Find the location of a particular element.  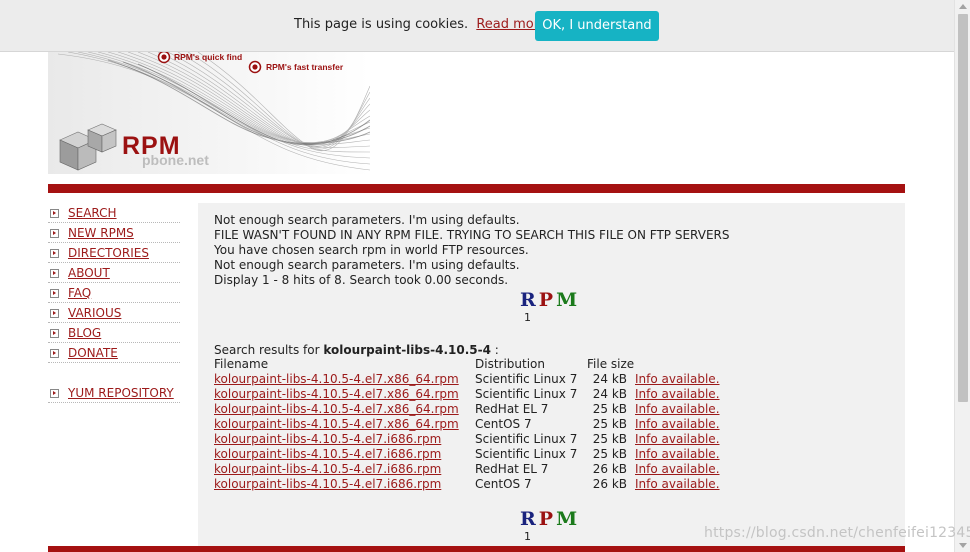

nav-link-new-rpms: NEW RPMS is located at coordinates (101, 233).